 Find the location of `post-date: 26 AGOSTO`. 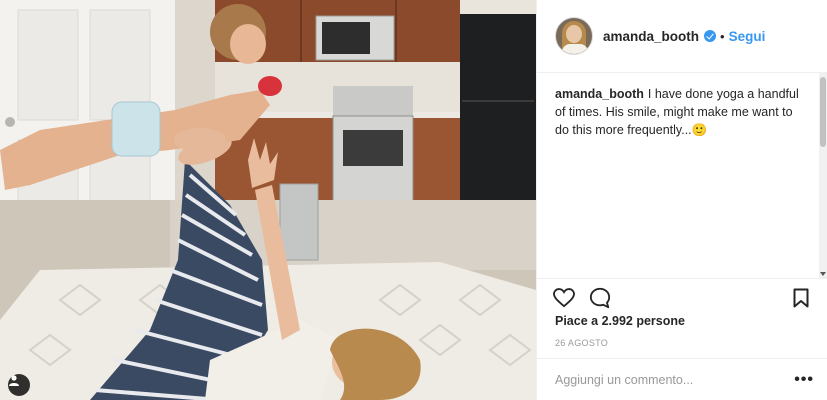

post-date: 26 AGOSTO is located at coordinates (581, 343).